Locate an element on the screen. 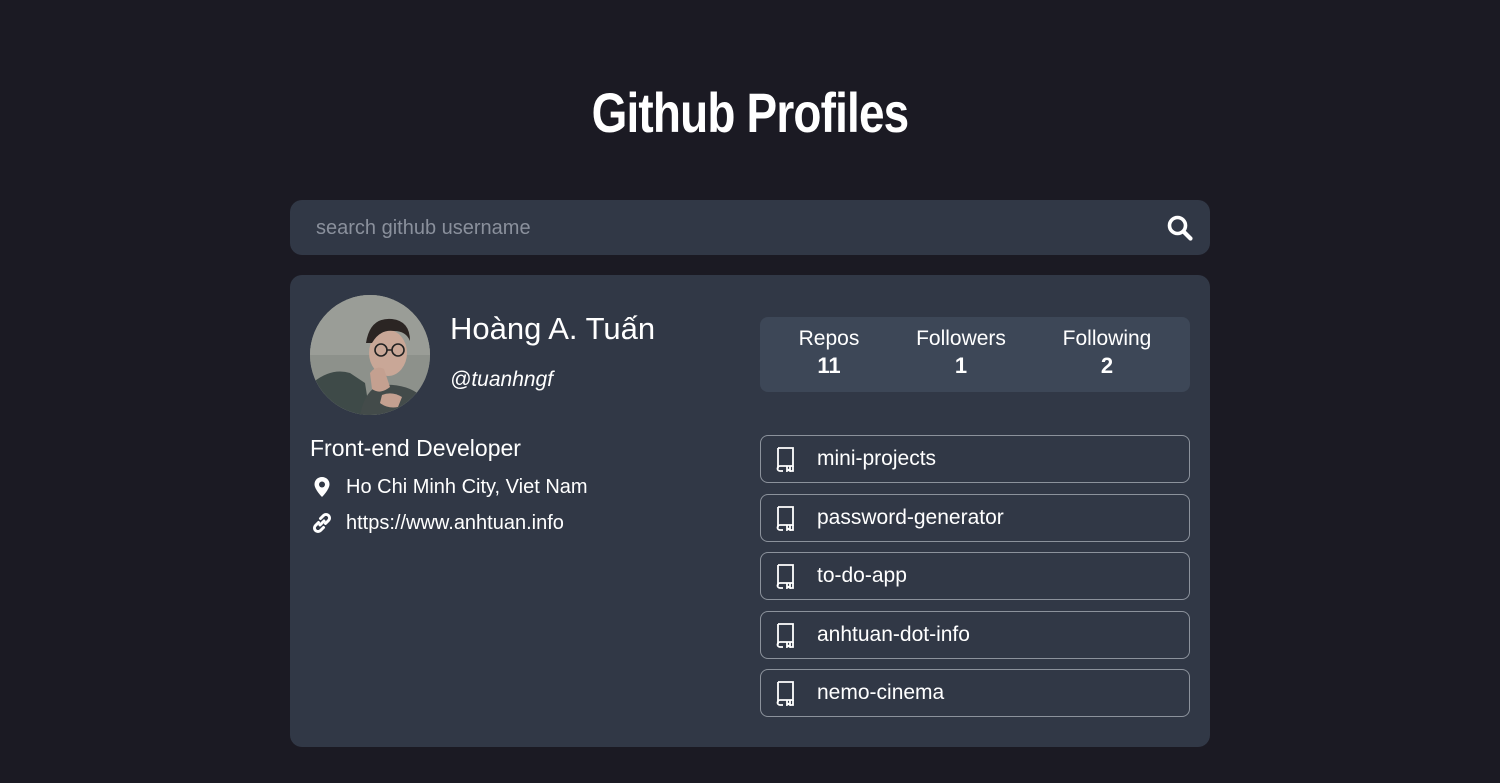 The width and height of the screenshot is (1500, 783). search-bar is located at coordinates (750, 228).